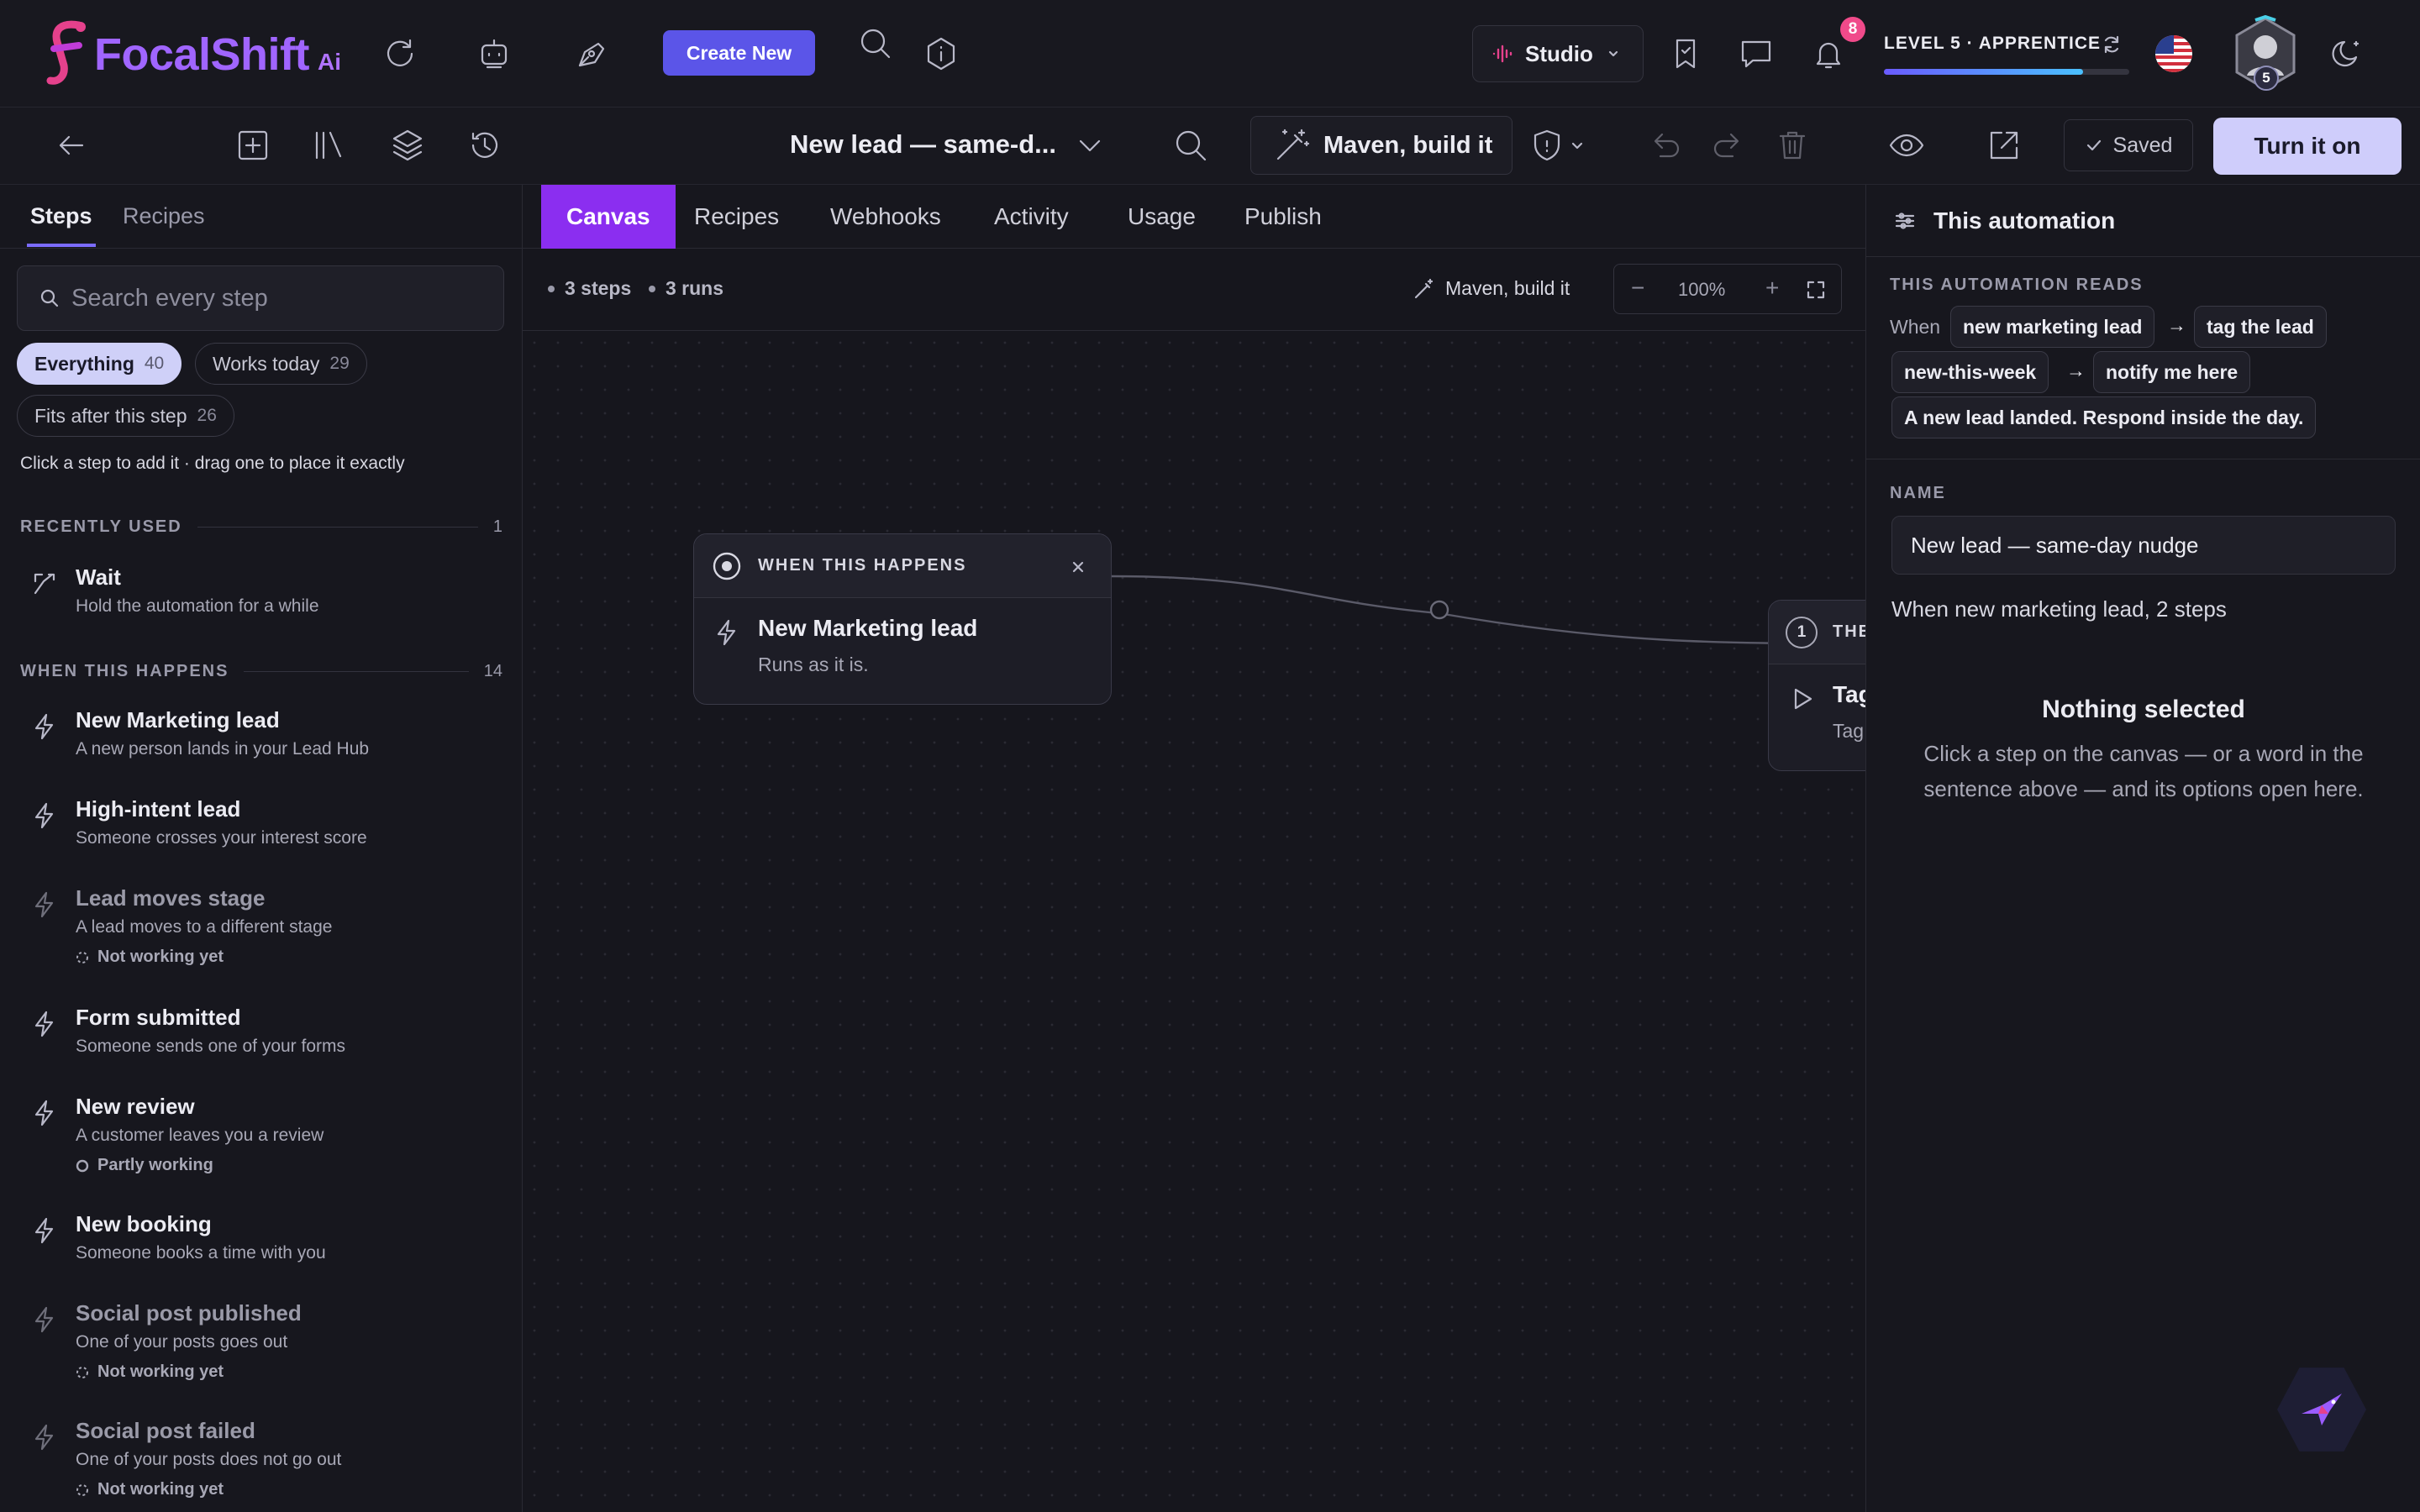  Describe the element at coordinates (485, 145) in the screenshot. I see `history-icon` at that location.